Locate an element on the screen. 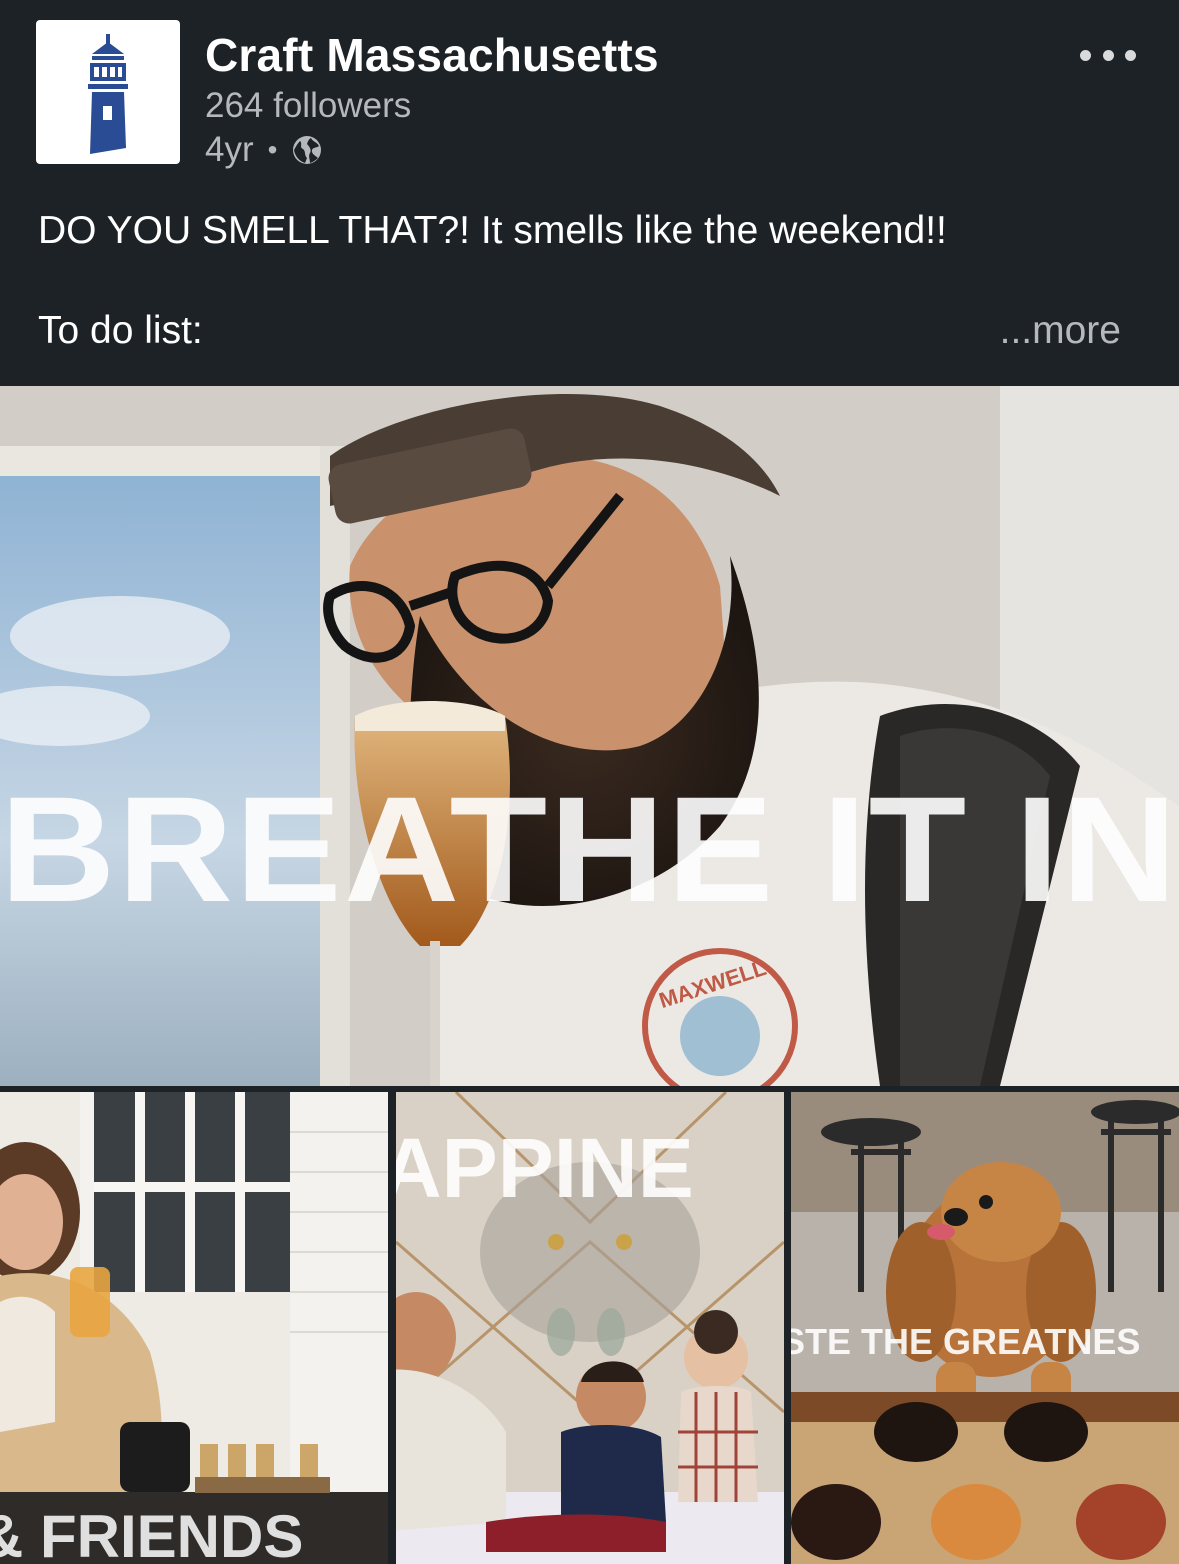 This screenshot has height=1564, width=1179. hero-overlay-text: BREATHE IT IN is located at coordinates (589, 849).